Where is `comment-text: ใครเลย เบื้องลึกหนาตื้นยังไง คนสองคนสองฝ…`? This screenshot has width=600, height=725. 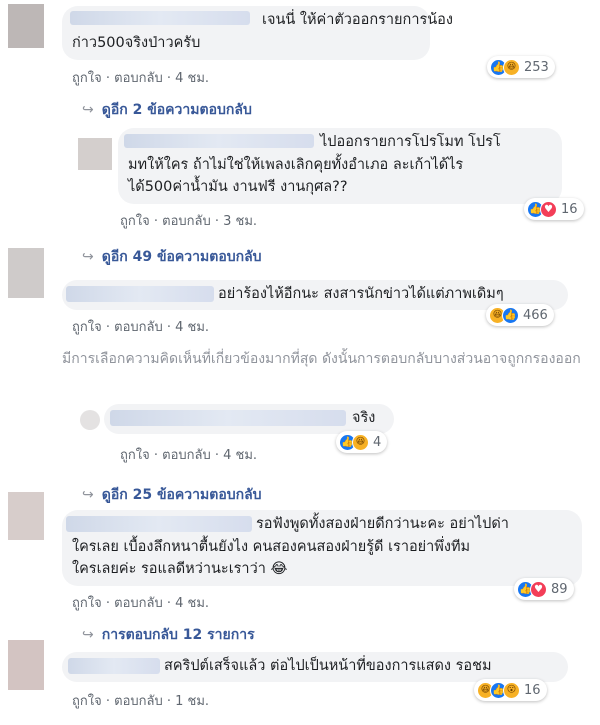
comment-text: ใครเลย เบื้องลึกหนาตื้นยังไง คนสองคนสองฝ… is located at coordinates (271, 547).